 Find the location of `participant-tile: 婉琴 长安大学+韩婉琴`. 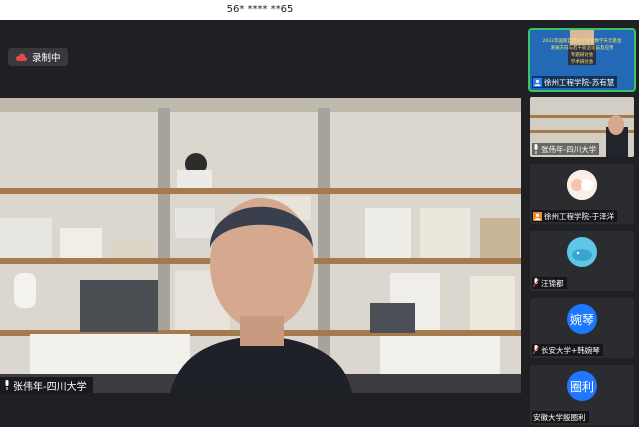

participant-tile: 婉琴 长安大学+韩婉琴 is located at coordinates (582, 328).